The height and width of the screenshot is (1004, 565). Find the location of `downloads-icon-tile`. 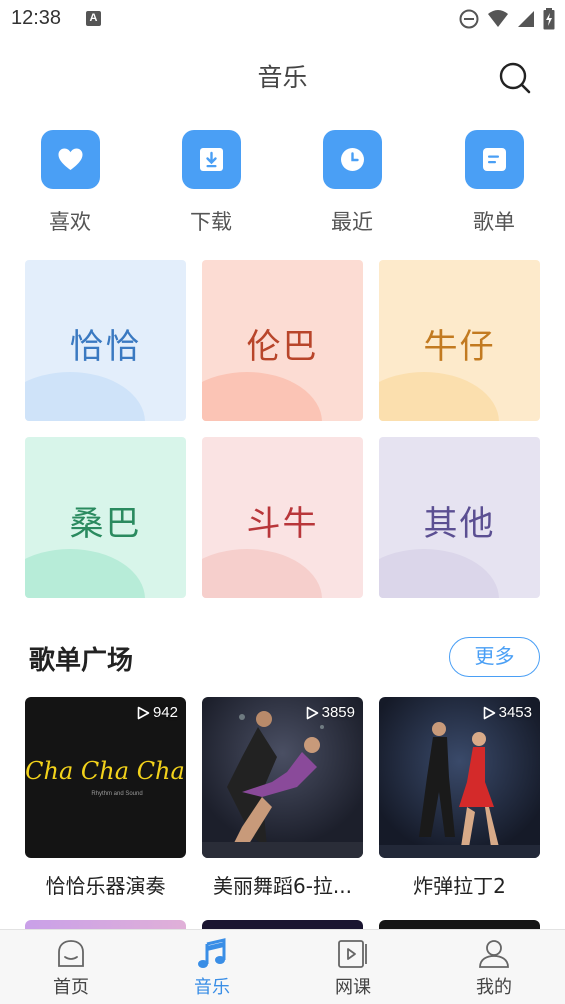

downloads-icon-tile is located at coordinates (211, 159).